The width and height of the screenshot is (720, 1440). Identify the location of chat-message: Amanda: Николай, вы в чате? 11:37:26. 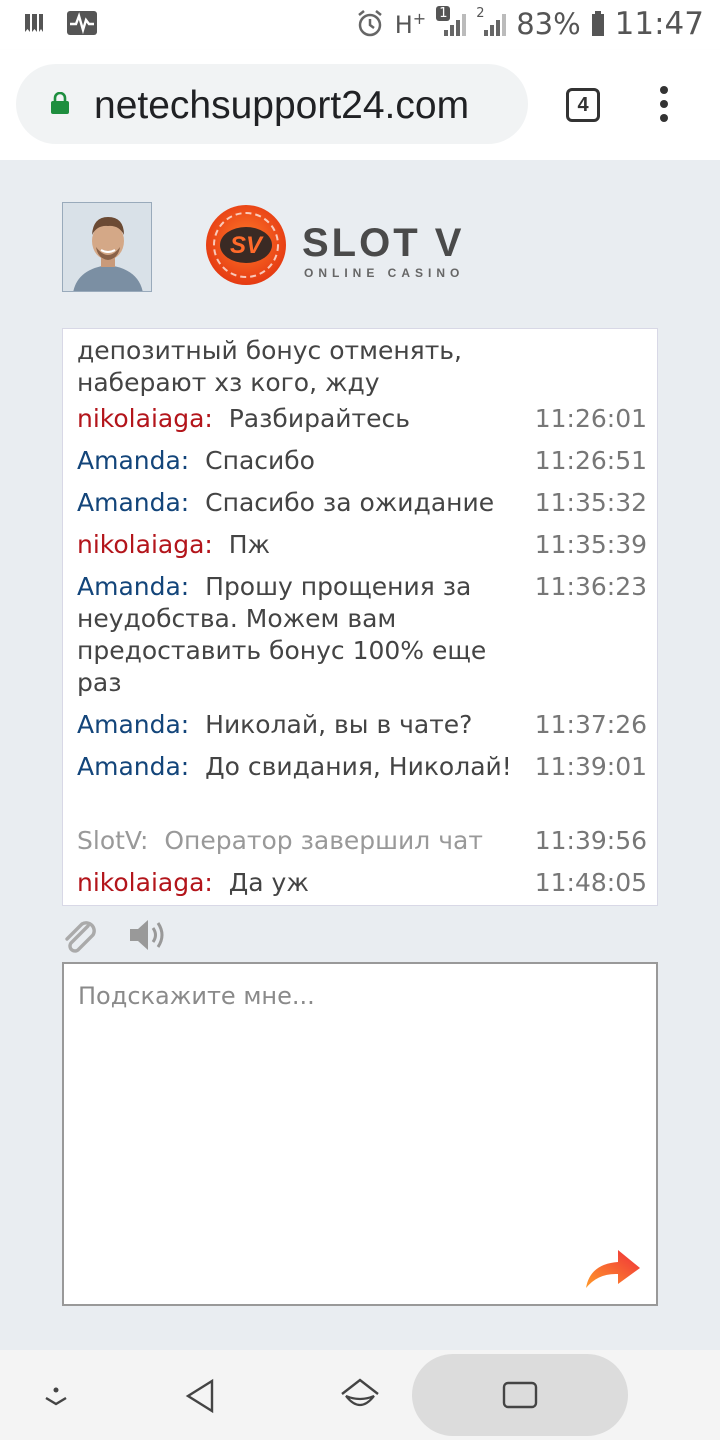
(362, 725).